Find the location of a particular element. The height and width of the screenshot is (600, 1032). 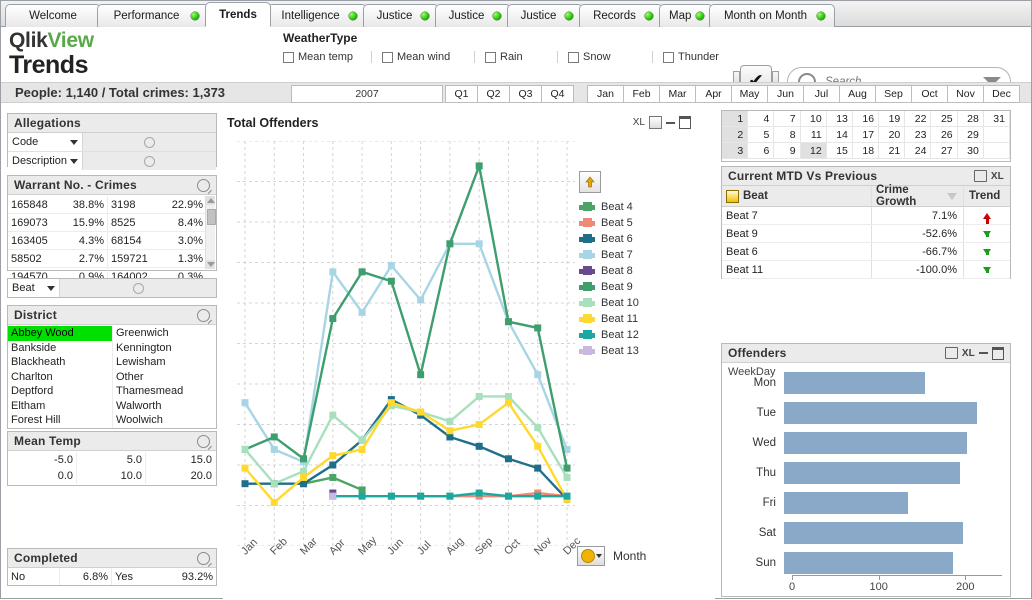

weather-option-snow: Snow is located at coordinates (610, 57).